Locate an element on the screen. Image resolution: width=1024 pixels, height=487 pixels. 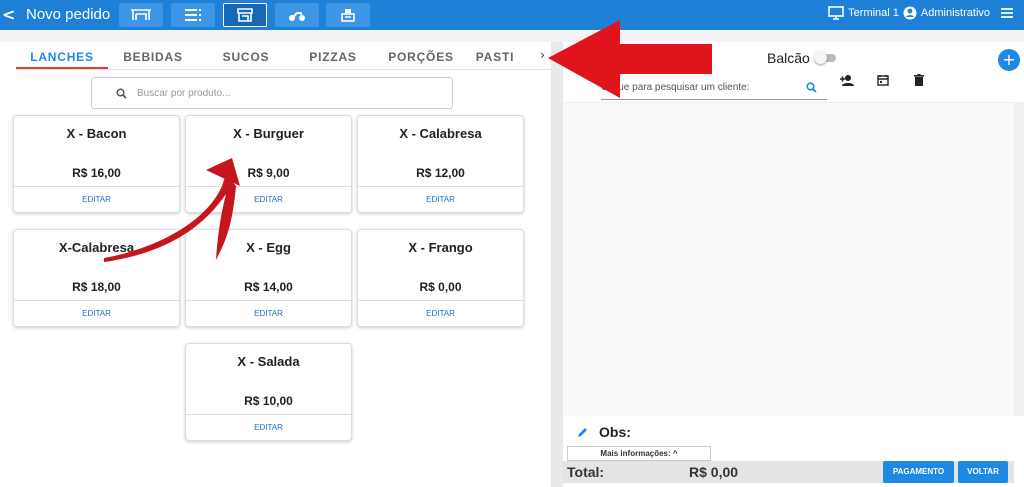
arrow-right-red-icon is located at coordinates (630, 59).